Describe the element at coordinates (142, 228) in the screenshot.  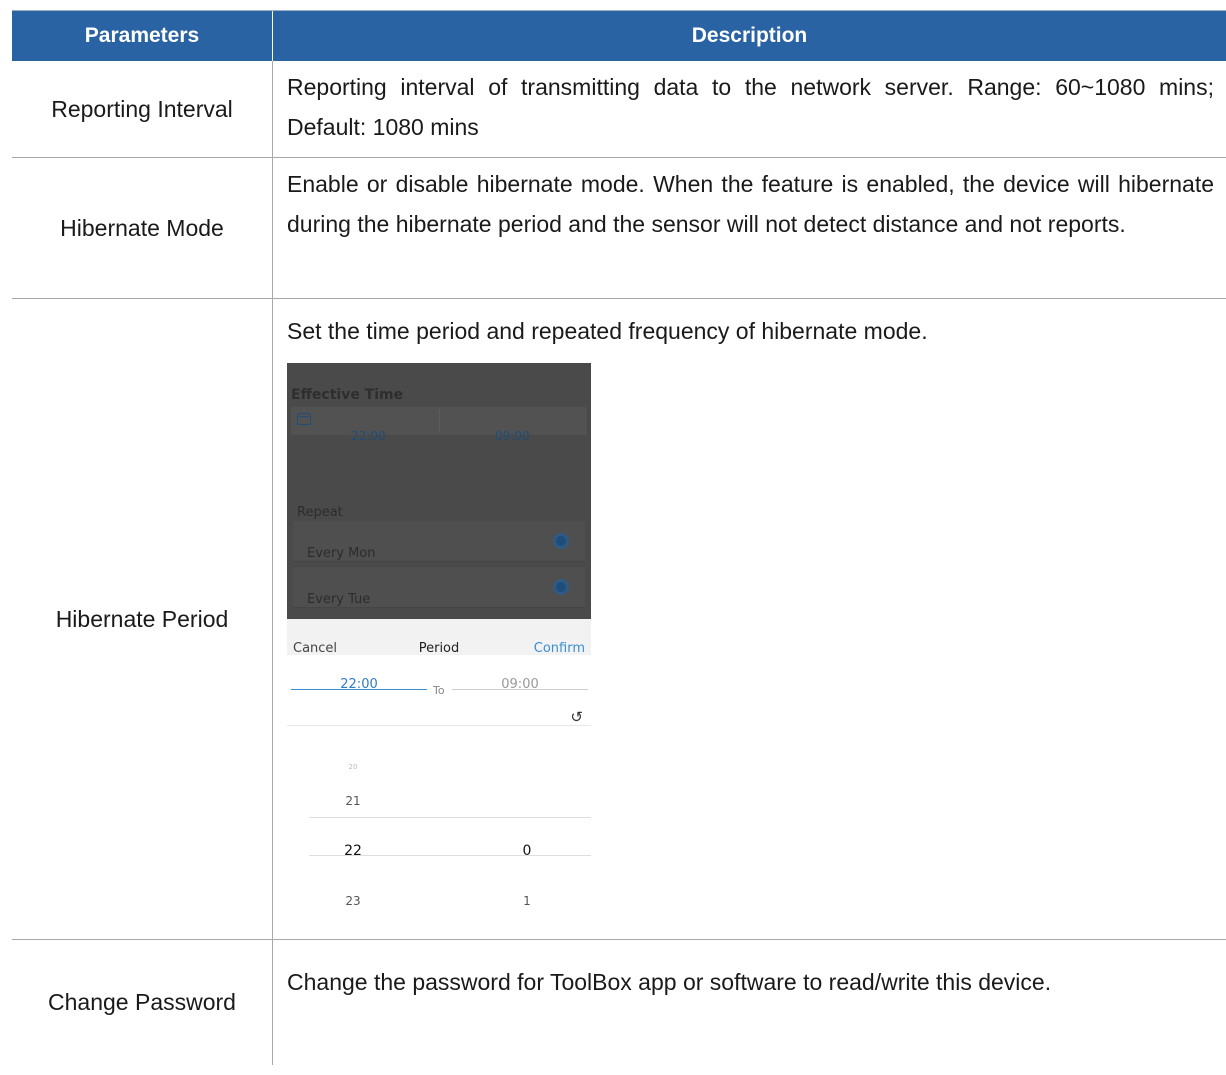
I see `param-name: Hibernate Mode` at that location.